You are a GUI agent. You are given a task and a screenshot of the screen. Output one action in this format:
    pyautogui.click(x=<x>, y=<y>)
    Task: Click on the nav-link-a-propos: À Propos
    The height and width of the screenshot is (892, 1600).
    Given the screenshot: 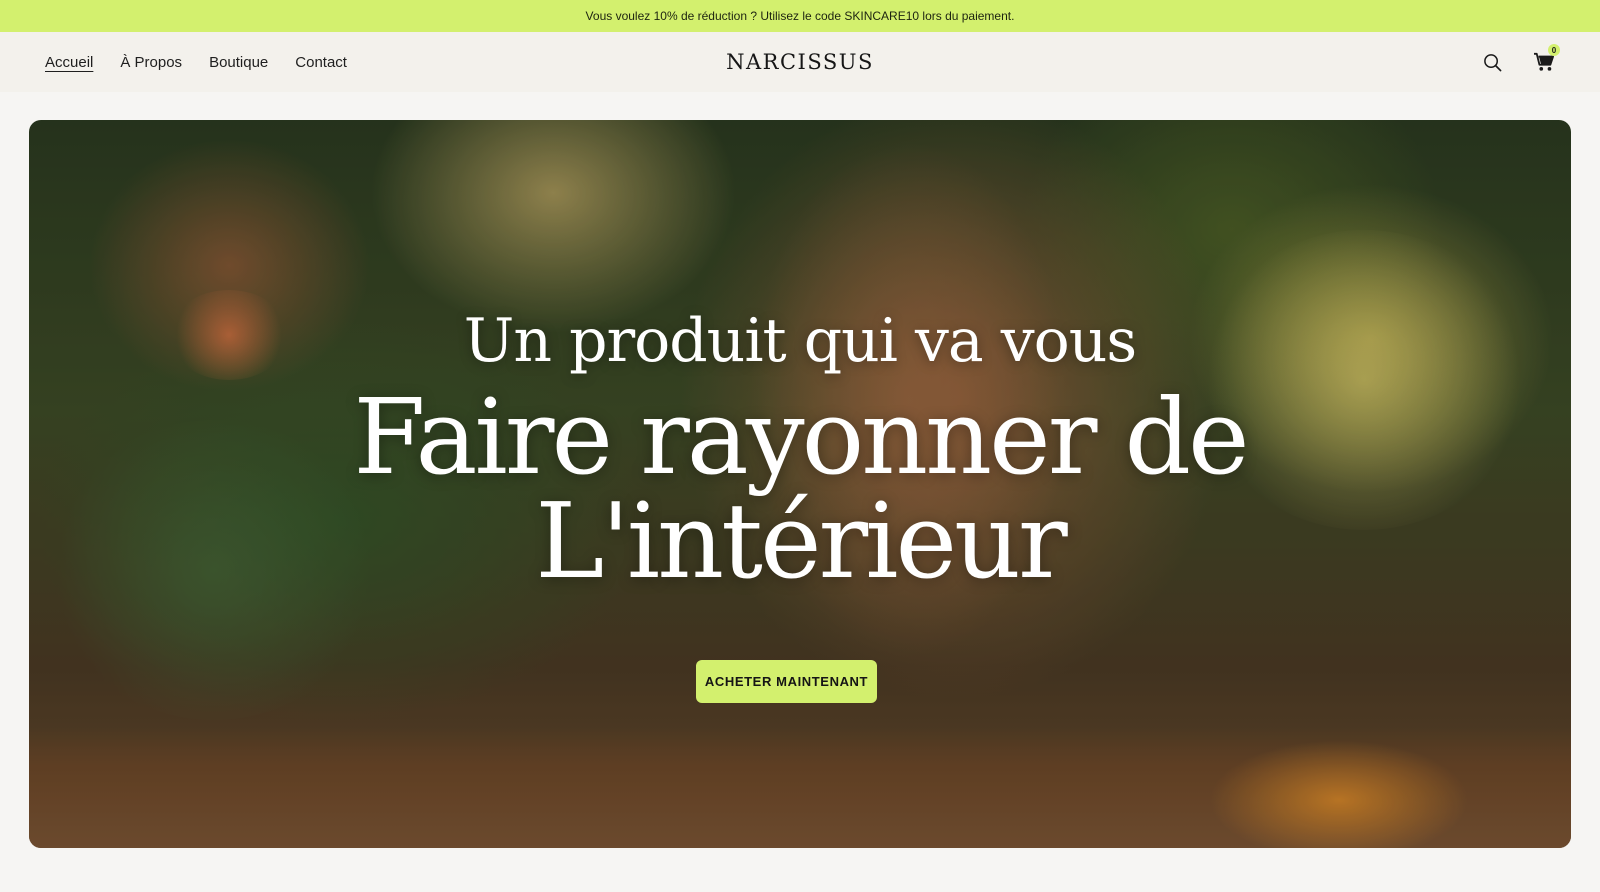 What is the action you would take?
    pyautogui.click(x=151, y=62)
    